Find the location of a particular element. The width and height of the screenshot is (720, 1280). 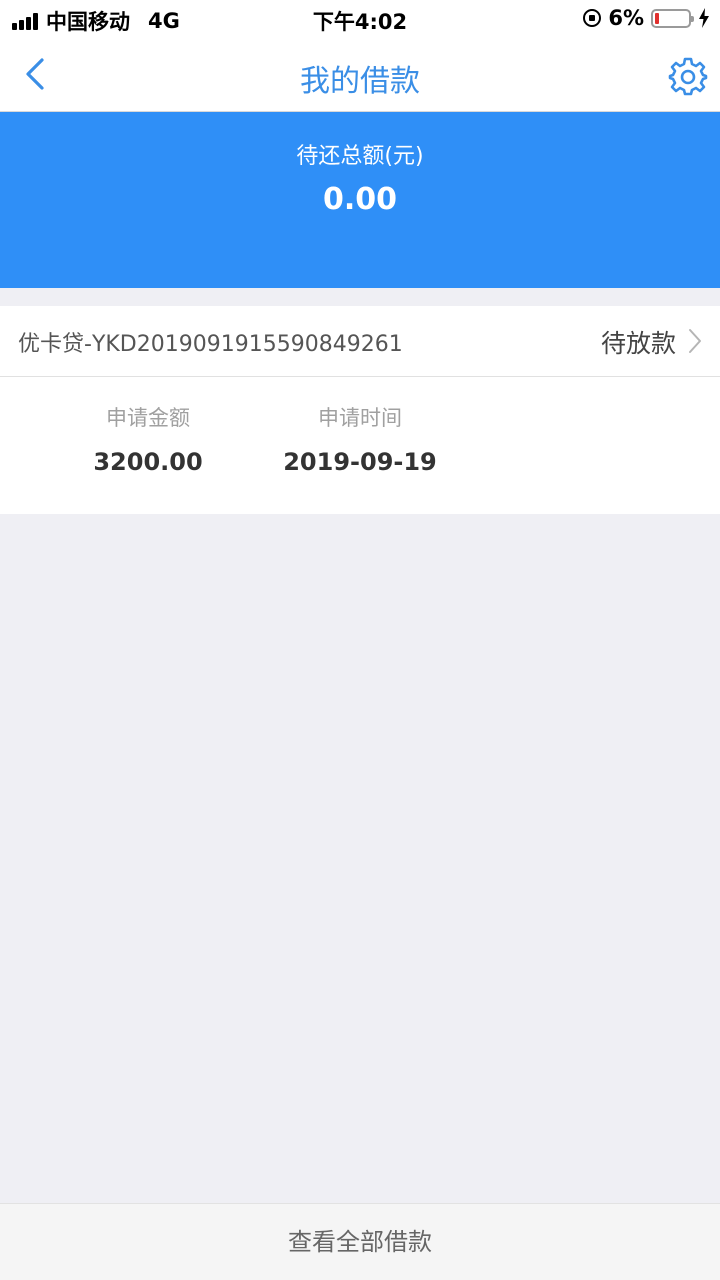

summary-label: 待还总额(元) is located at coordinates (360, 156).